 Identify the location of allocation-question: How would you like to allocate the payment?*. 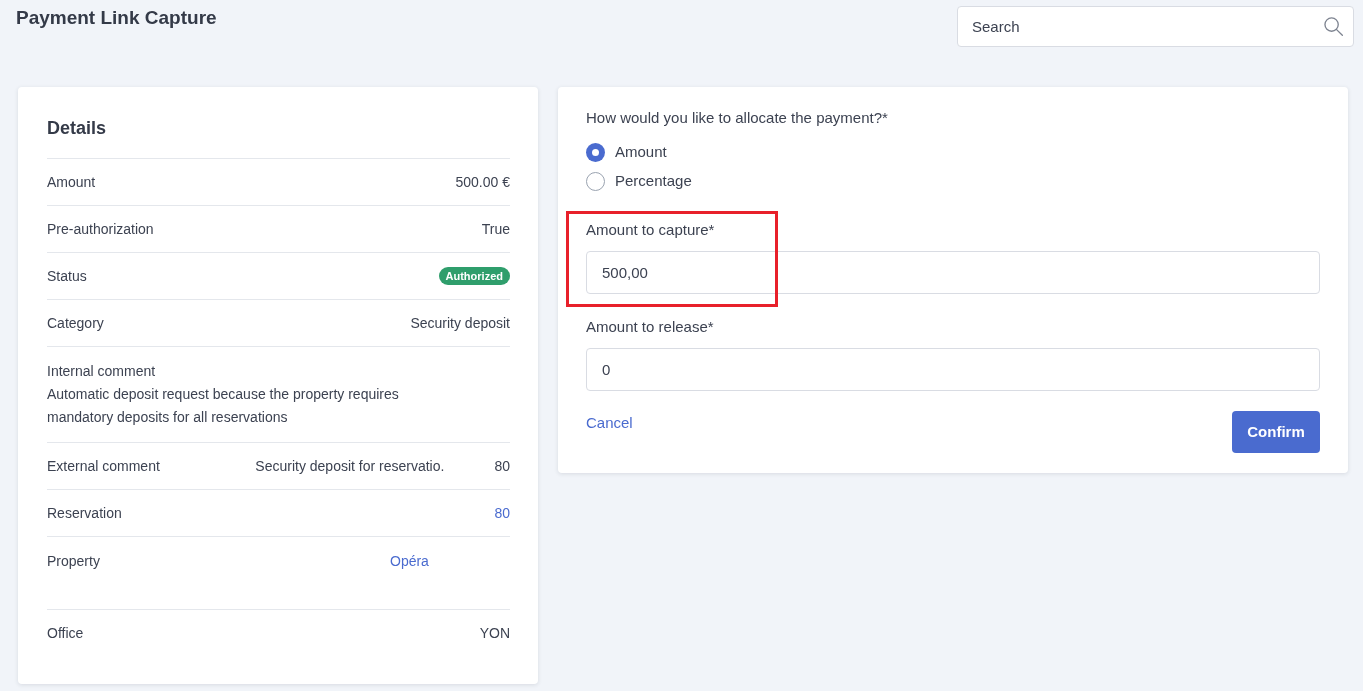
(737, 118).